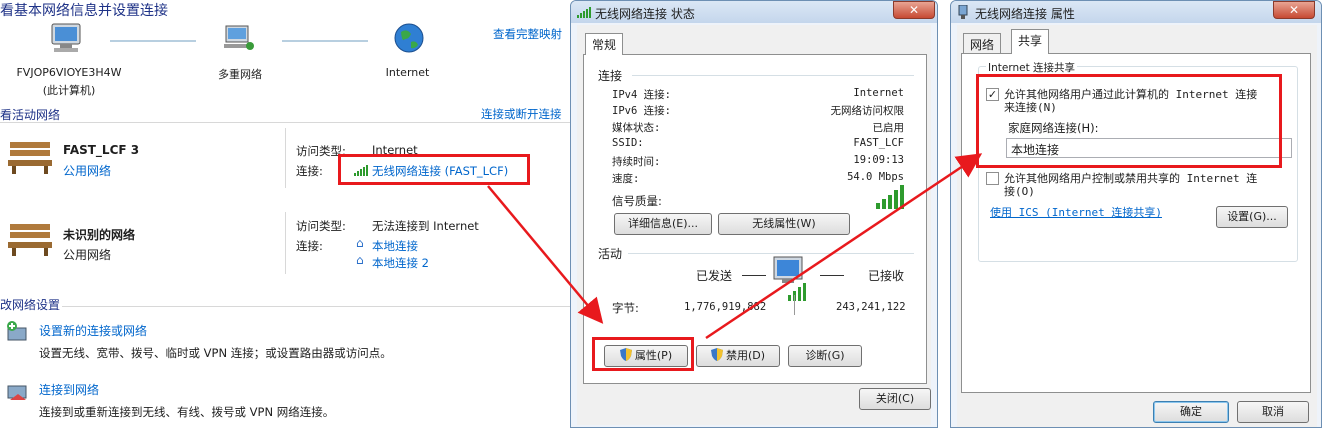 Image resolution: width=1322 pixels, height=428 pixels. What do you see at coordinates (1131, 178) in the screenshot?
I see `allow-control-text: 允许其他网络用户控制或禁用共享的 Internet 连` at bounding box center [1131, 178].